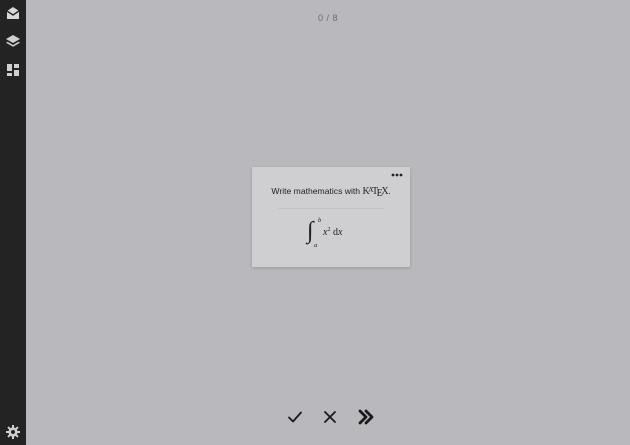 The image size is (630, 445). I want to click on check-icon, so click(295, 417).